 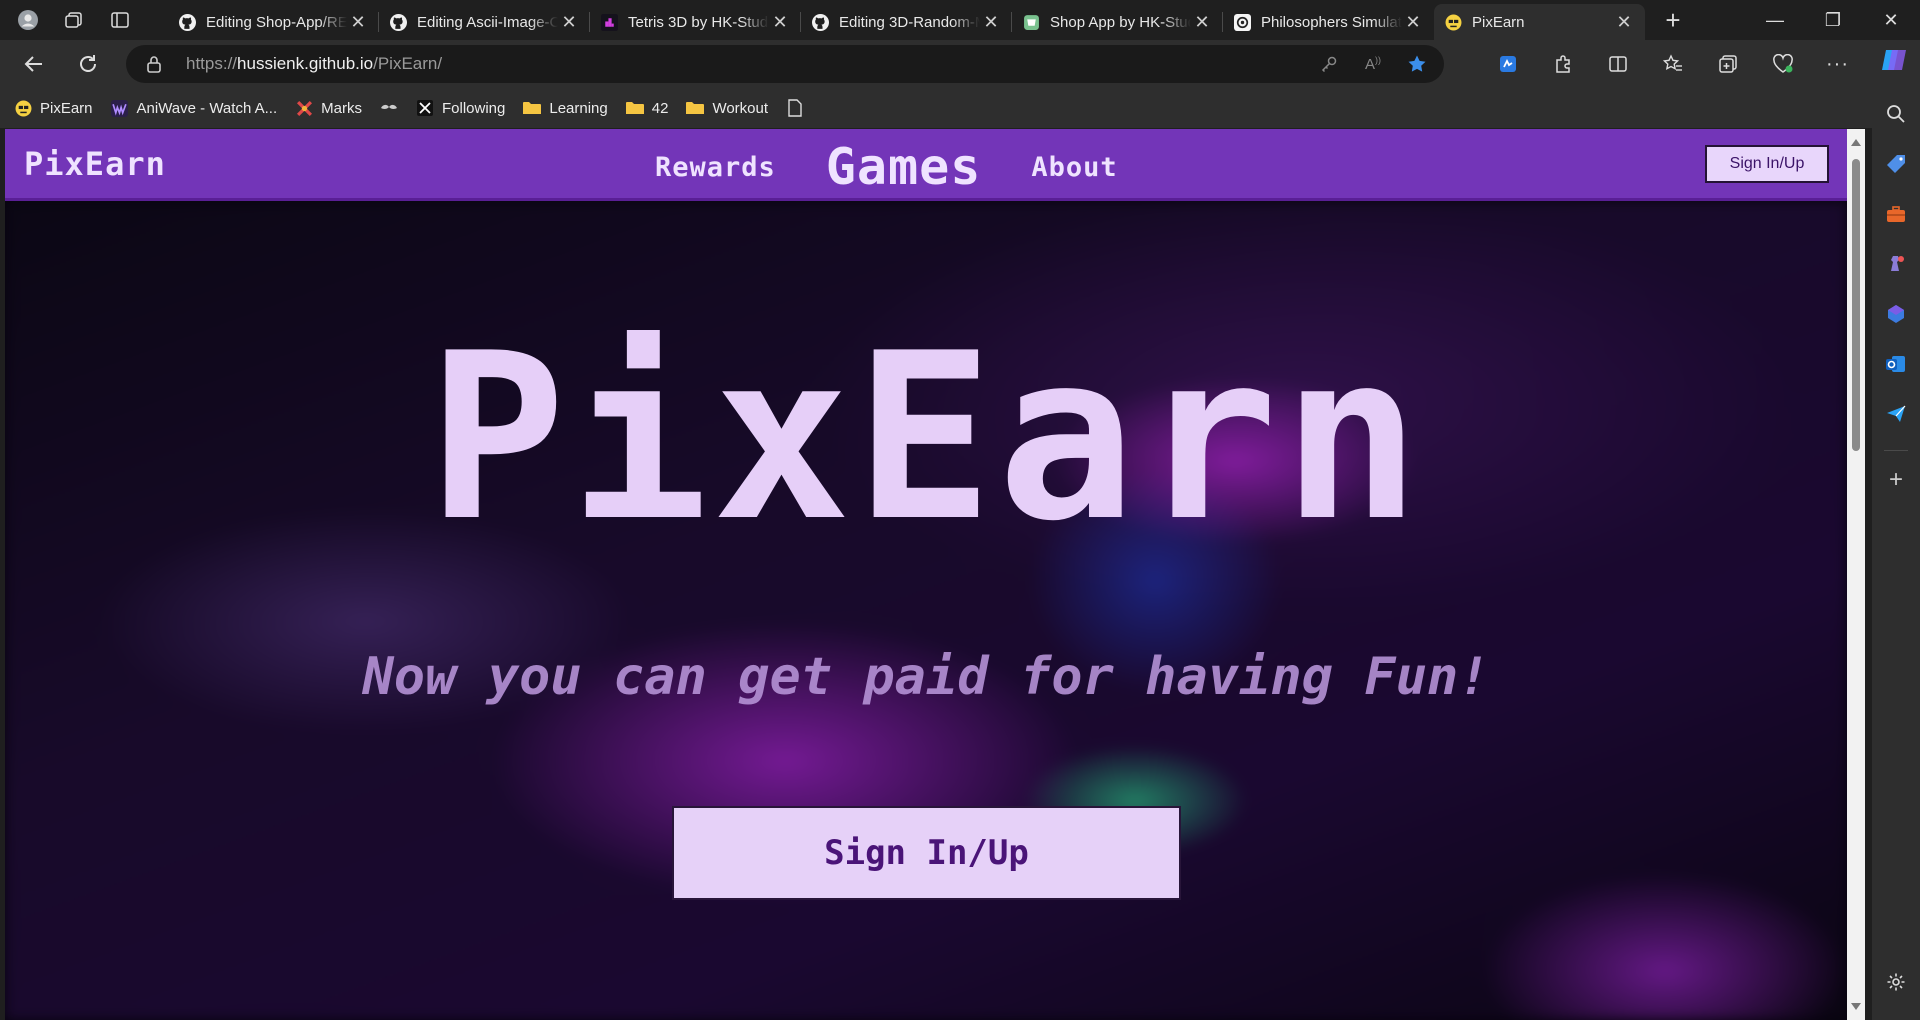 What do you see at coordinates (1896, 414) in the screenshot?
I see `telegram-send-icon` at bounding box center [1896, 414].